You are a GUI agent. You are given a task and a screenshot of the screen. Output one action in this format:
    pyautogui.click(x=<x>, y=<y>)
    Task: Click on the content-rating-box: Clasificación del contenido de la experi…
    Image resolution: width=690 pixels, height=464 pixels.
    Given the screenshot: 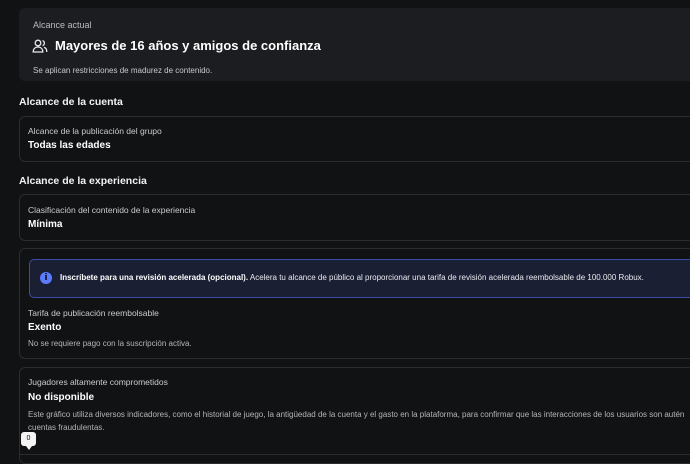 What is the action you would take?
    pyautogui.click(x=354, y=217)
    